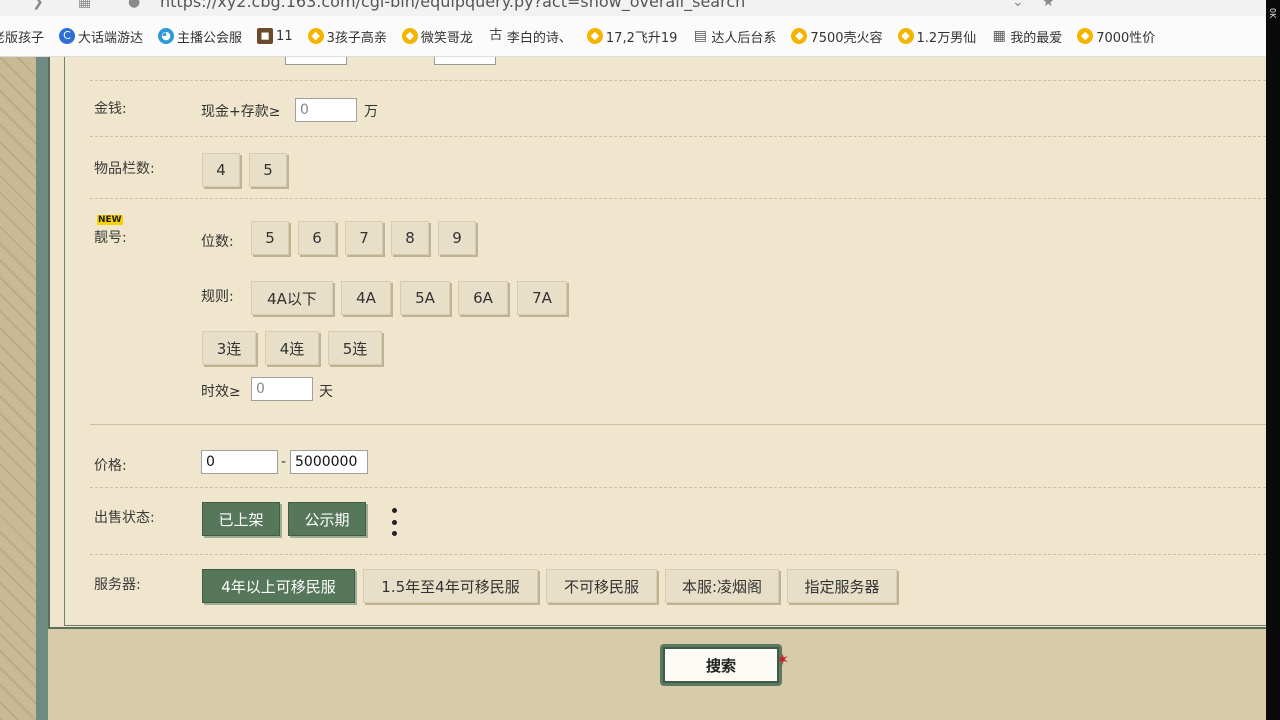  I want to click on server-option-button: 1.5年至4年可移民服, so click(450, 586).